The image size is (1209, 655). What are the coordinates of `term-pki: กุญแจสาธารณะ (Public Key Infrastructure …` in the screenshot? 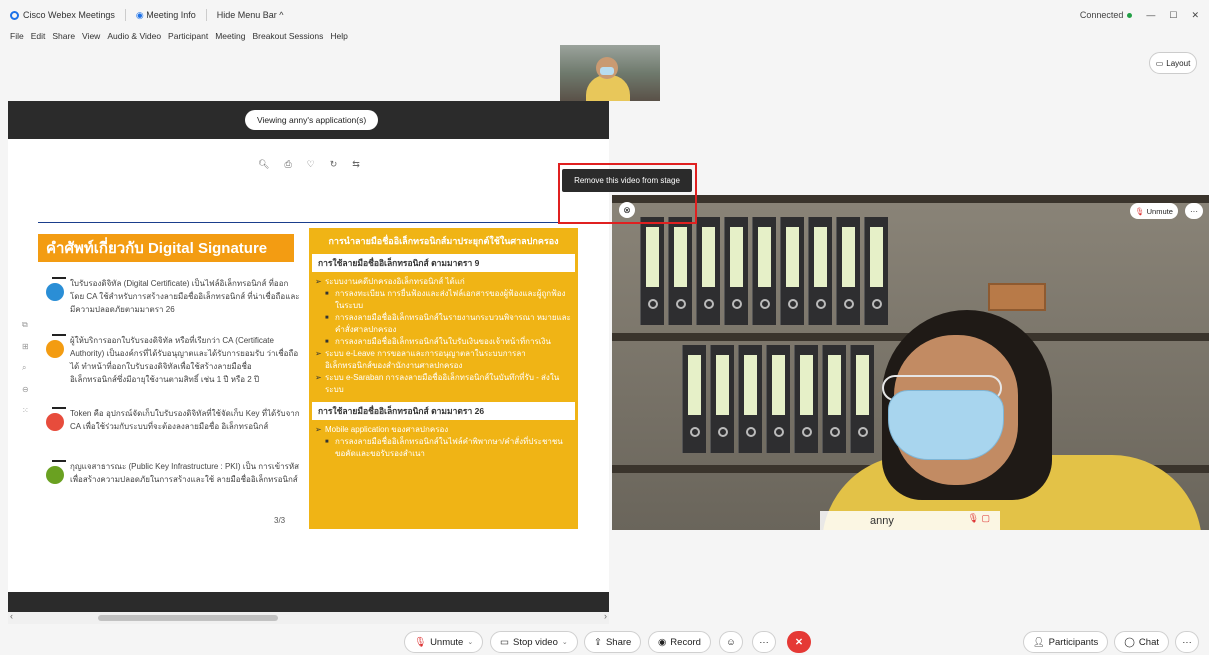 It's located at (173, 474).